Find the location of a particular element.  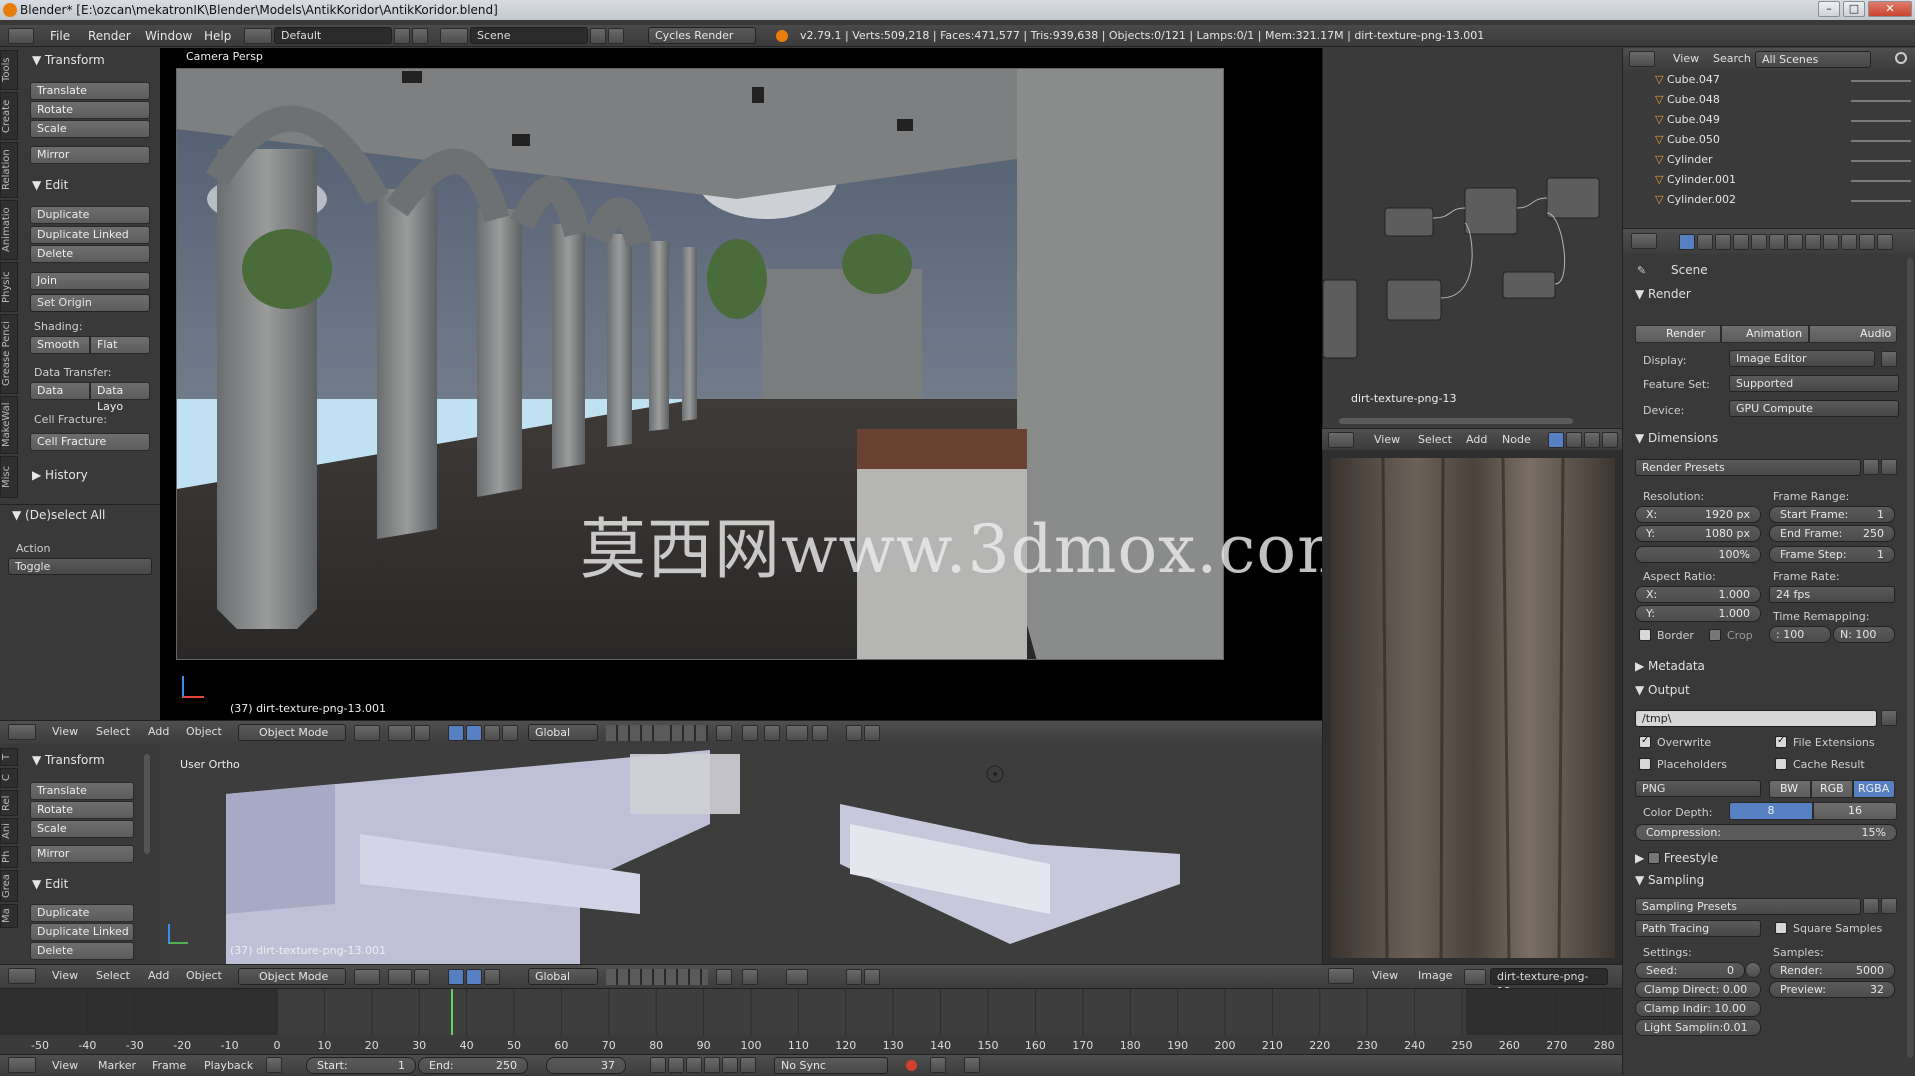

compression-slider: Compression: 15% is located at coordinates (1766, 832).